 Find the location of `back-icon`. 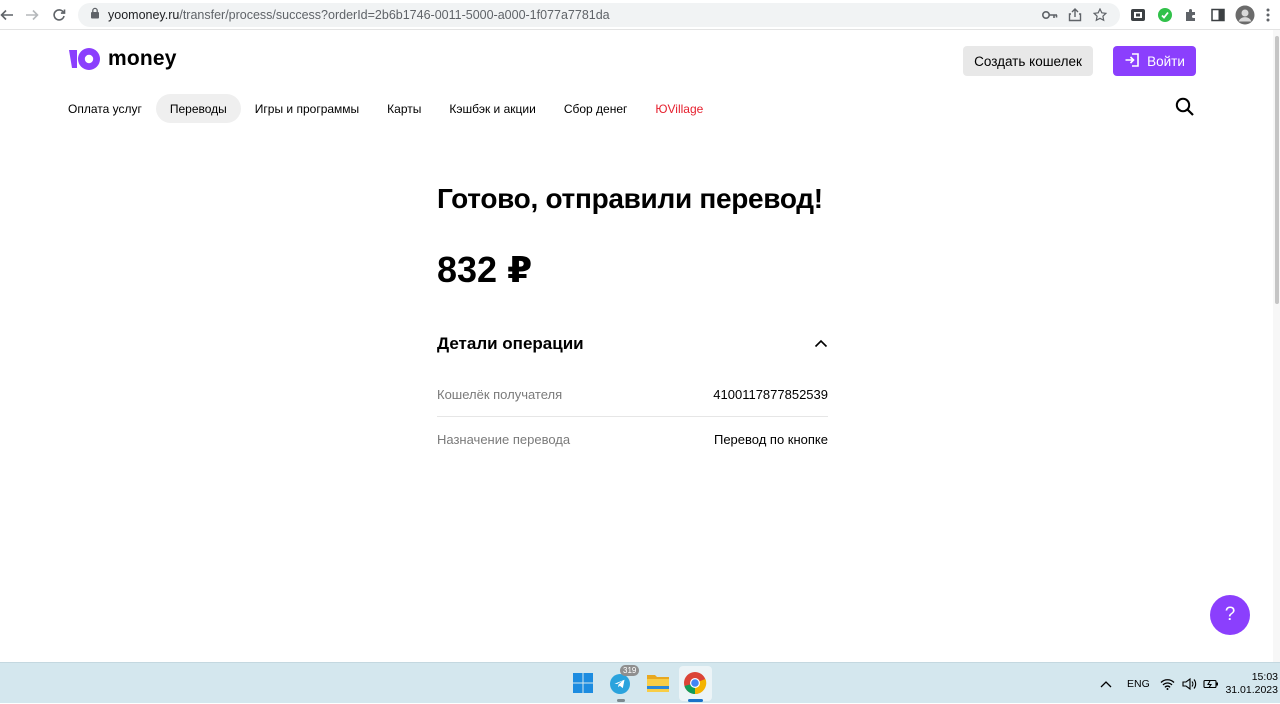

back-icon is located at coordinates (9, 15).